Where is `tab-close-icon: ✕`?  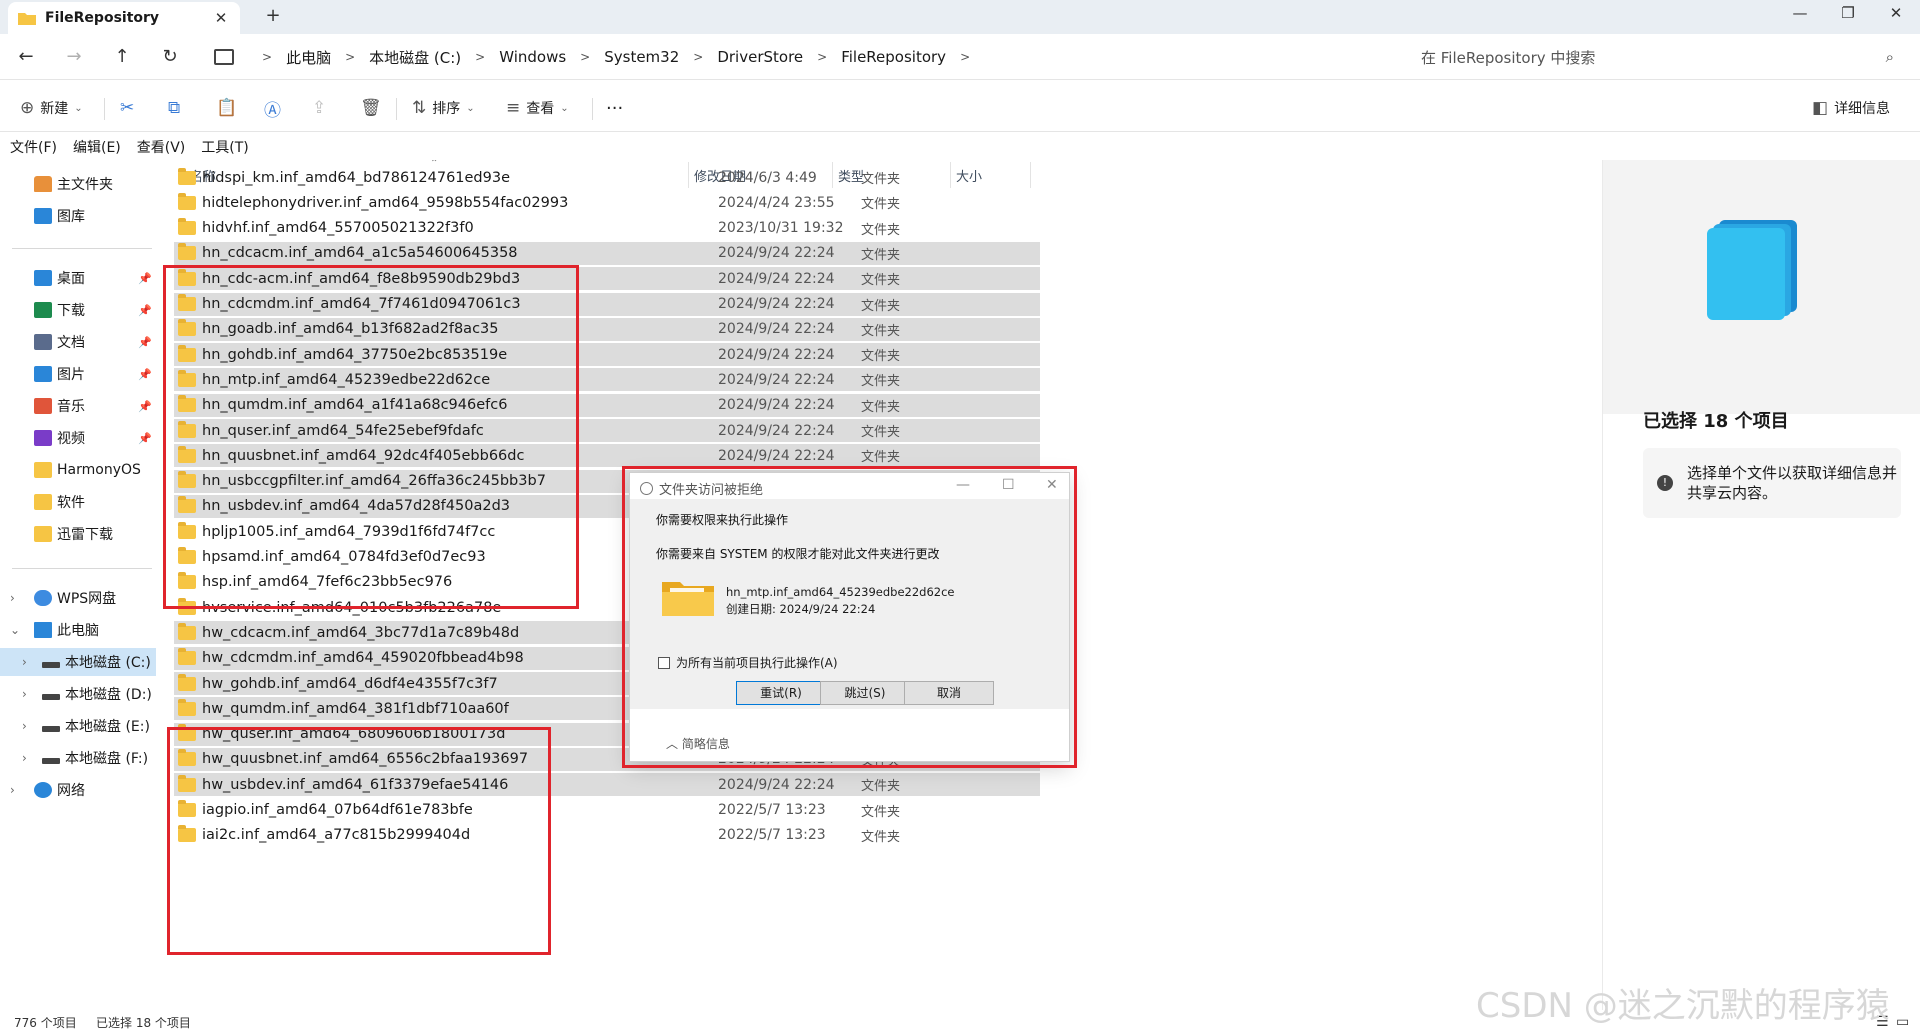
tab-close-icon: ✕ is located at coordinates (221, 18).